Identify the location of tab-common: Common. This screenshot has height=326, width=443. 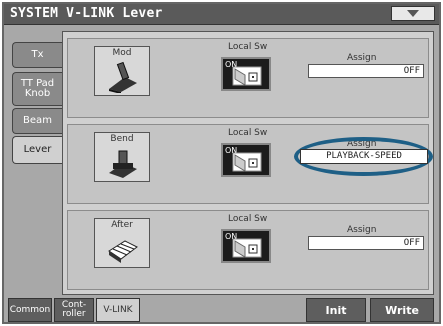
(30, 310).